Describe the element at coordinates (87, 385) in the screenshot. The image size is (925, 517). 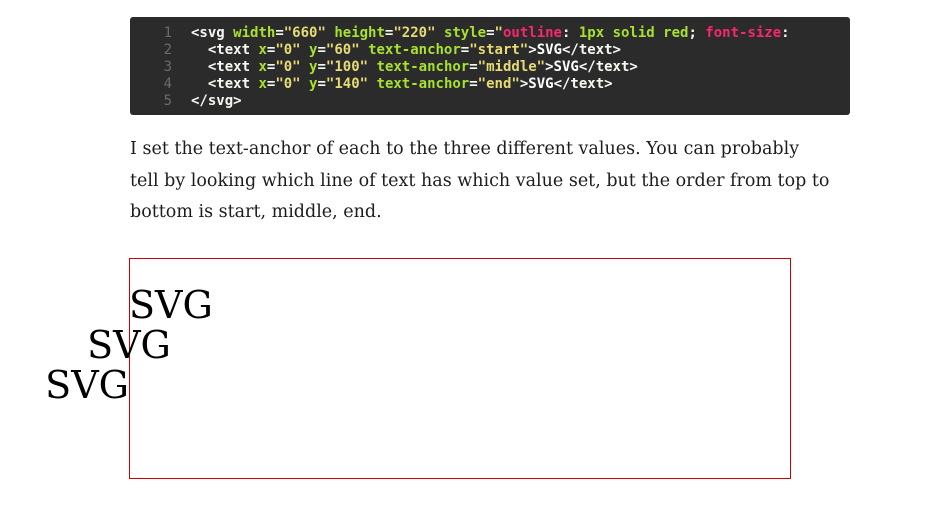
I see `svg-text-end: SVG` at that location.